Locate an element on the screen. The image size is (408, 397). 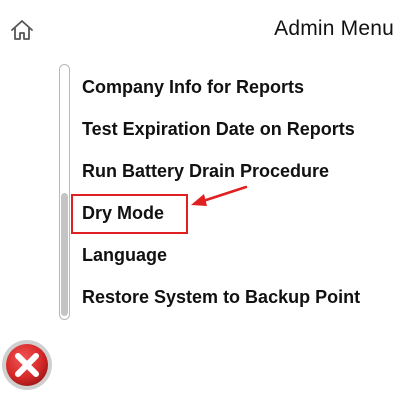
menu-item-company-info: Company Info for Reports is located at coordinates (221, 93).